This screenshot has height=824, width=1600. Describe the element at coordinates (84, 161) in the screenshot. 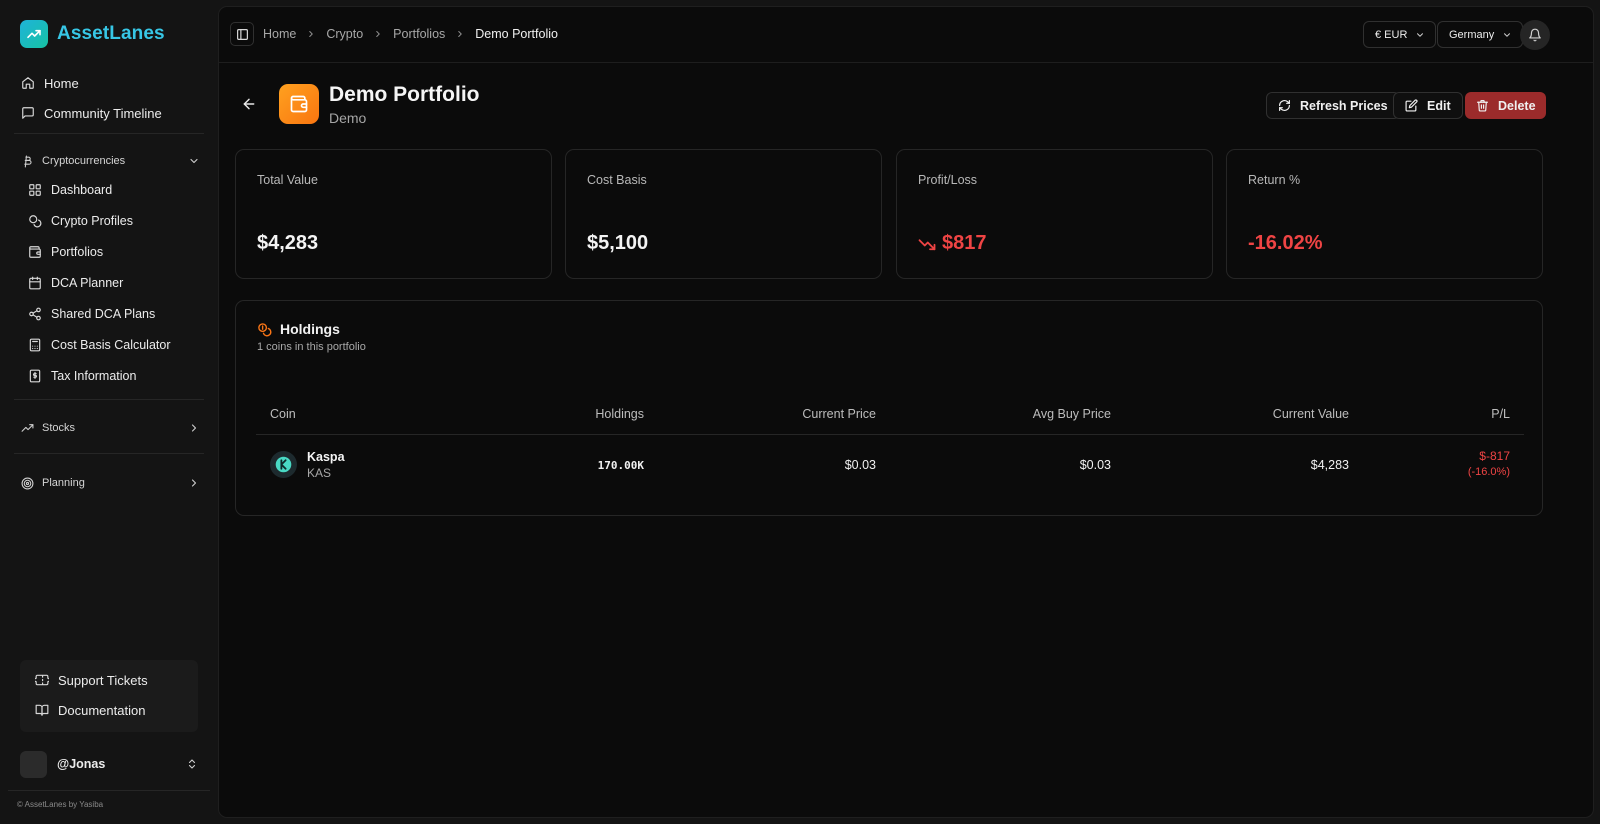

I see `section-label: Cryptocurrencies` at that location.